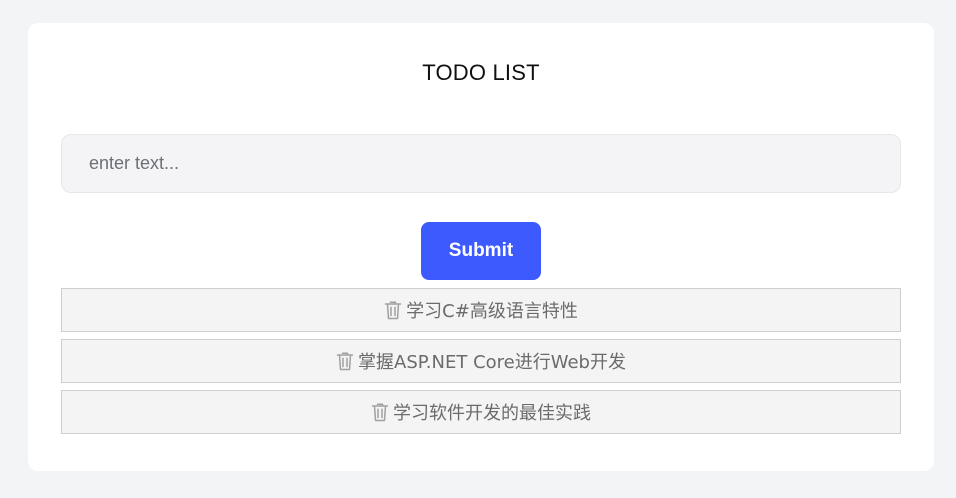 This screenshot has height=498, width=956. I want to click on todo-item-text: 掌握ASP.NET Core进行Web开发, so click(492, 362).